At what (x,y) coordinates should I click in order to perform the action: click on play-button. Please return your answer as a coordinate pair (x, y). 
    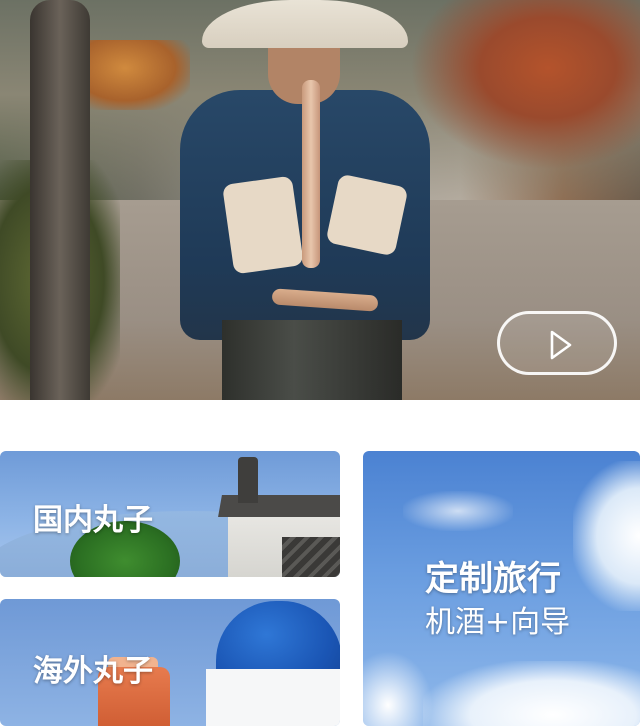
    Looking at the image, I should click on (557, 343).